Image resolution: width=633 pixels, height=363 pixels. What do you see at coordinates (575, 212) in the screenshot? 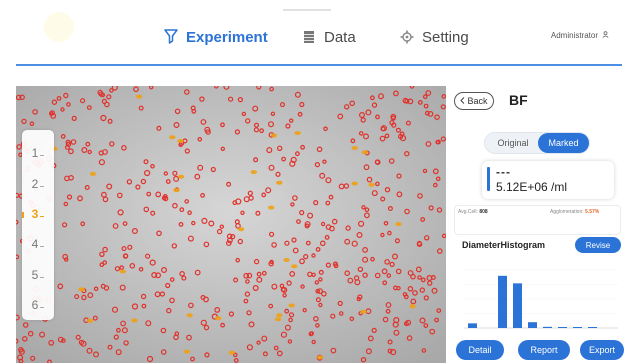
I see `agglomeration-stat: Agglomeration: 5.57%` at bounding box center [575, 212].